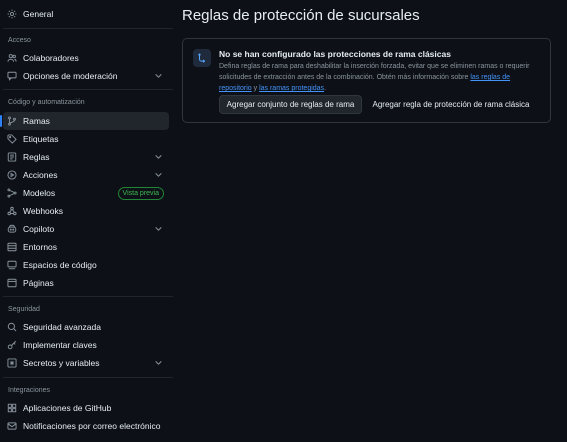 This screenshot has width=567, height=442. Describe the element at coordinates (67, 408) in the screenshot. I see `sidebar-item-label: Aplicaciones de GitHub` at that location.